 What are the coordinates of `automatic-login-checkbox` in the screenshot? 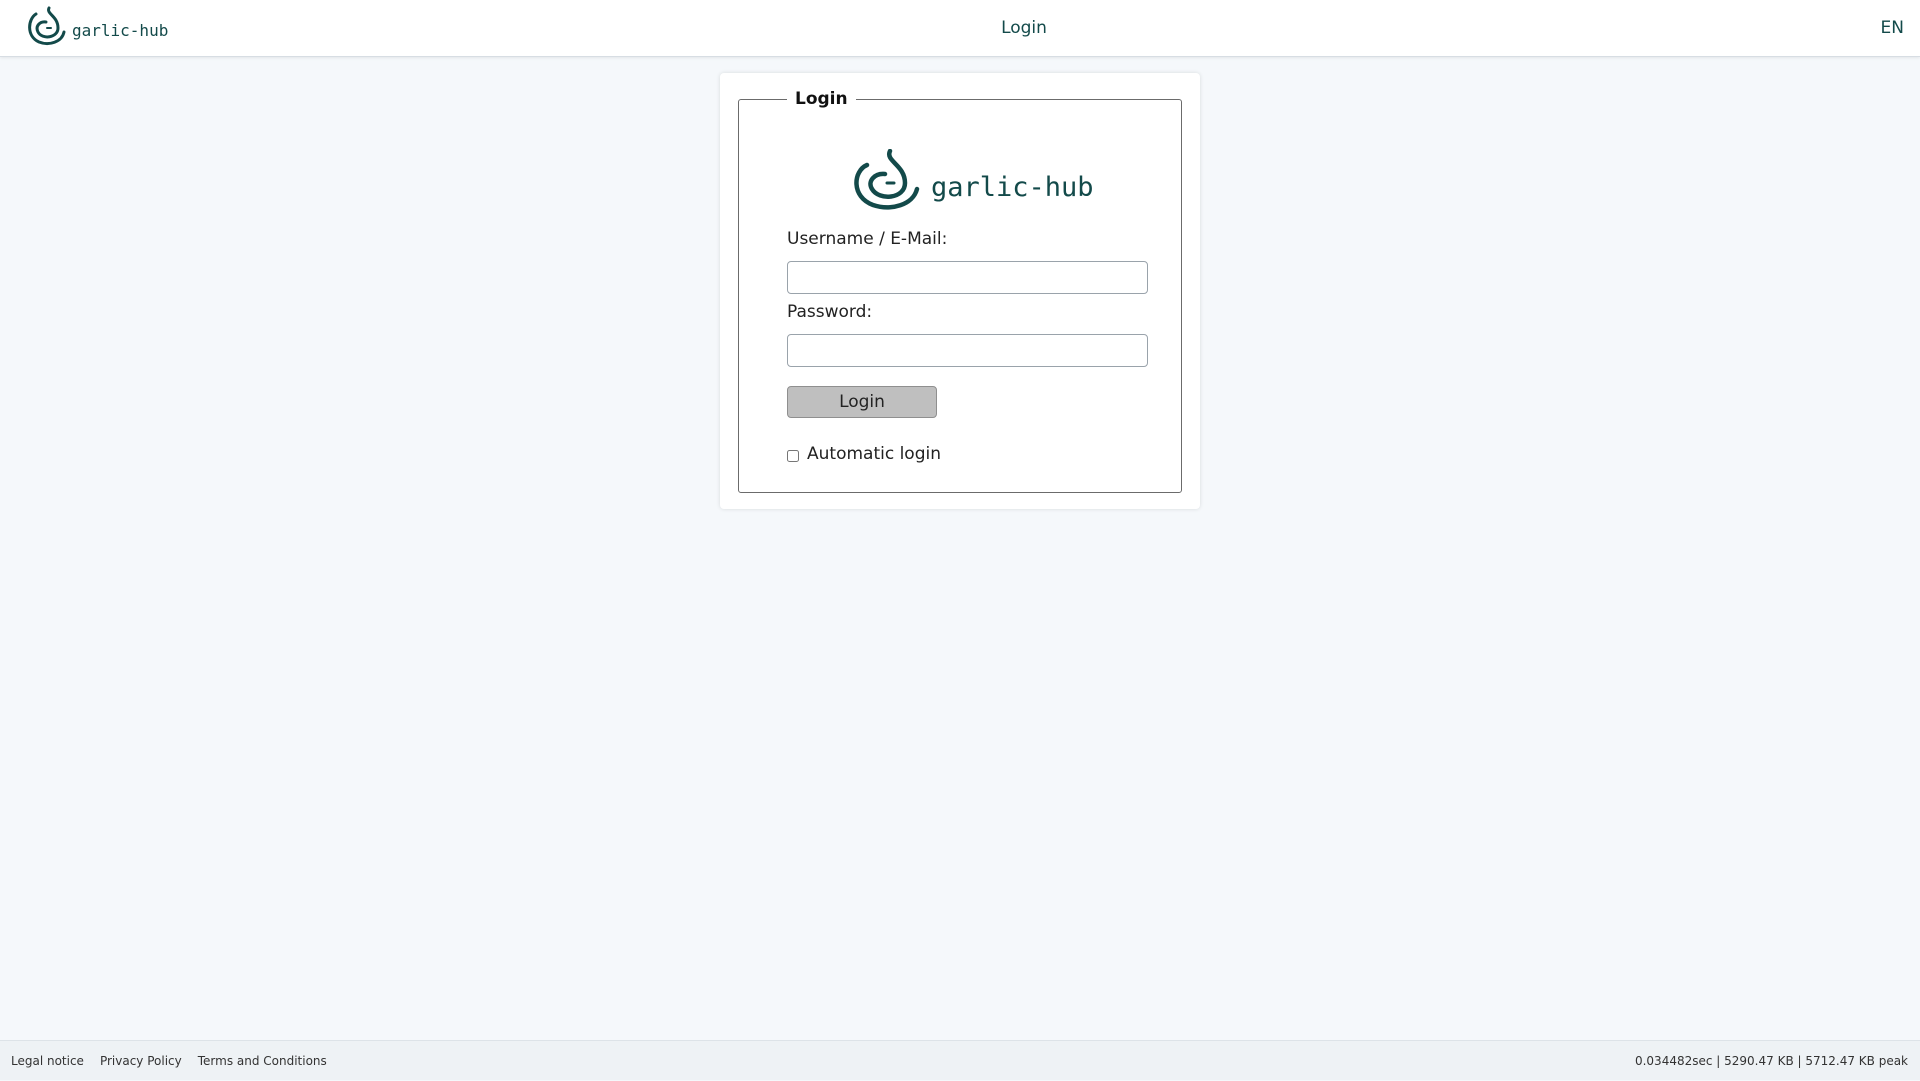 It's located at (793, 456).